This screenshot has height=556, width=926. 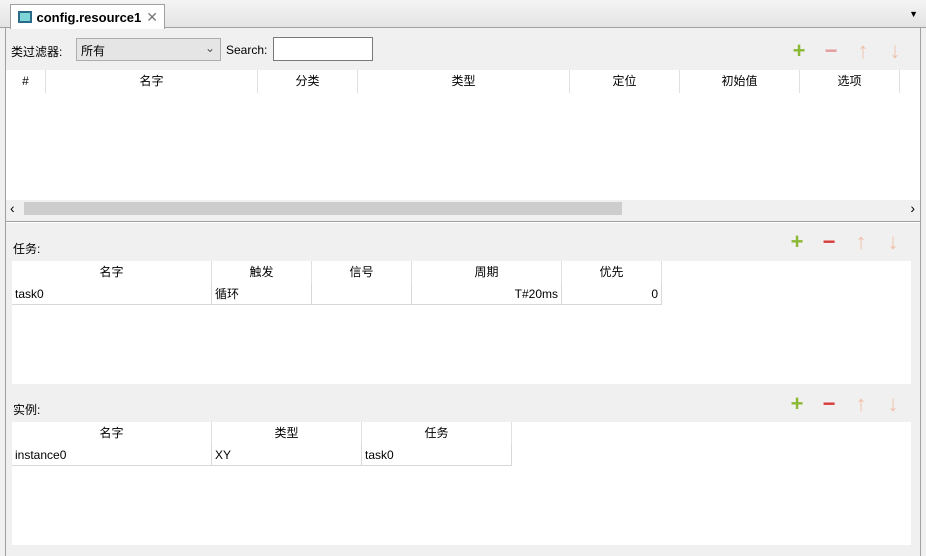 What do you see at coordinates (487, 294) in the screenshot?
I see `task-interval-cell: T#20ms` at bounding box center [487, 294].